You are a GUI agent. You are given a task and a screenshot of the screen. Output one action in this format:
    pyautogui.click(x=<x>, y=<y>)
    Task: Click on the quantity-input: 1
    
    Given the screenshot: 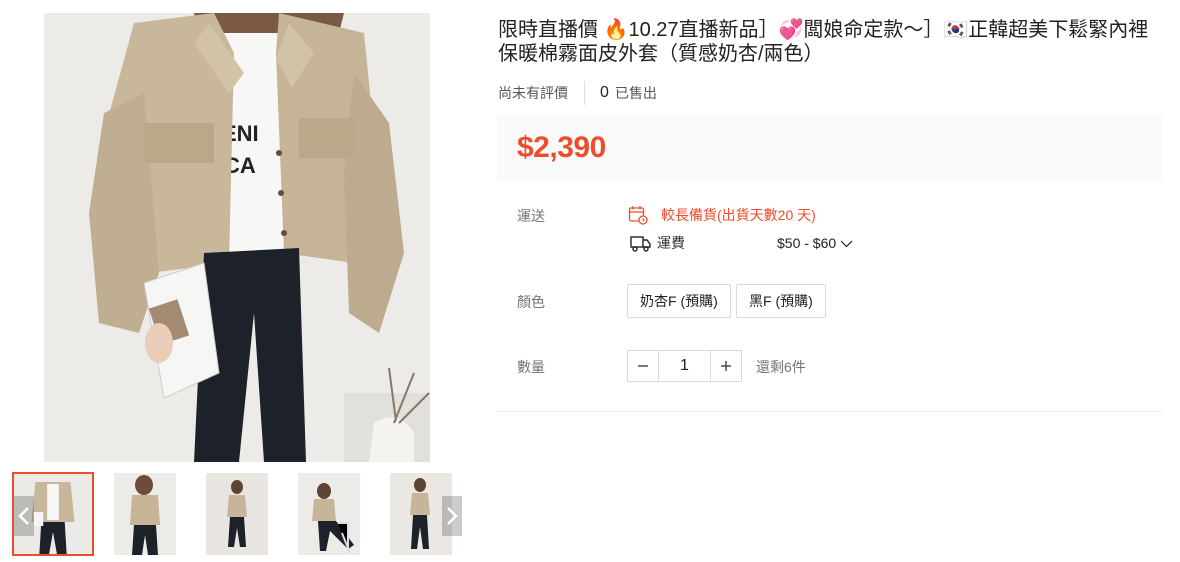 What is the action you would take?
    pyautogui.click(x=684, y=366)
    